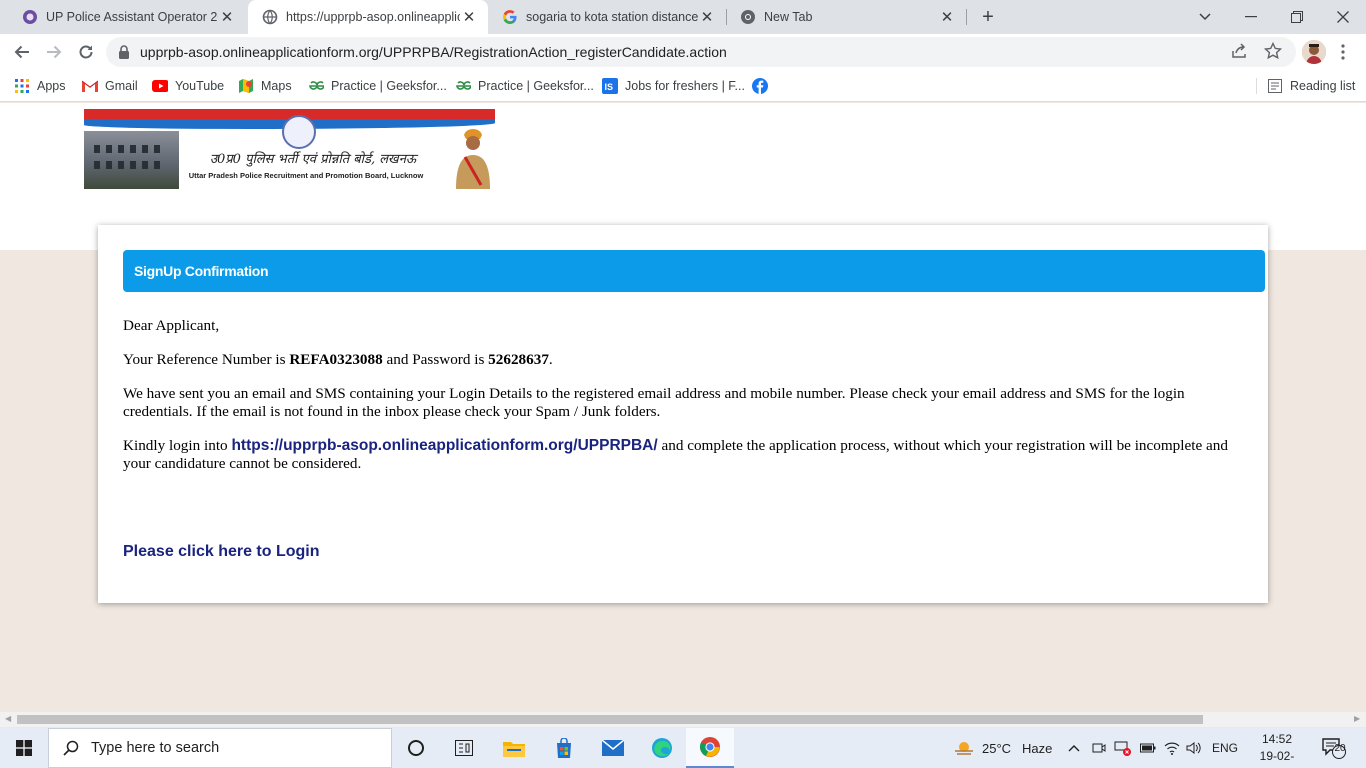 Image resolution: width=1366 pixels, height=768 pixels. I want to click on forward-arrow-icon, so click(54, 52).